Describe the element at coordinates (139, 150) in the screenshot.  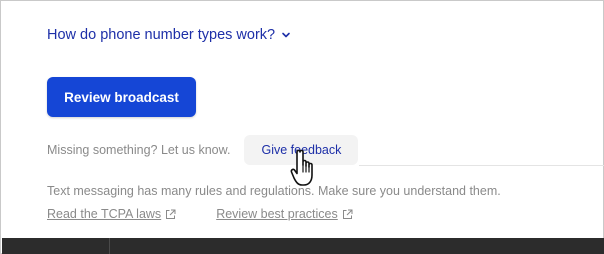
I see `feedback-prompt: Missing something? Let us know.` at that location.